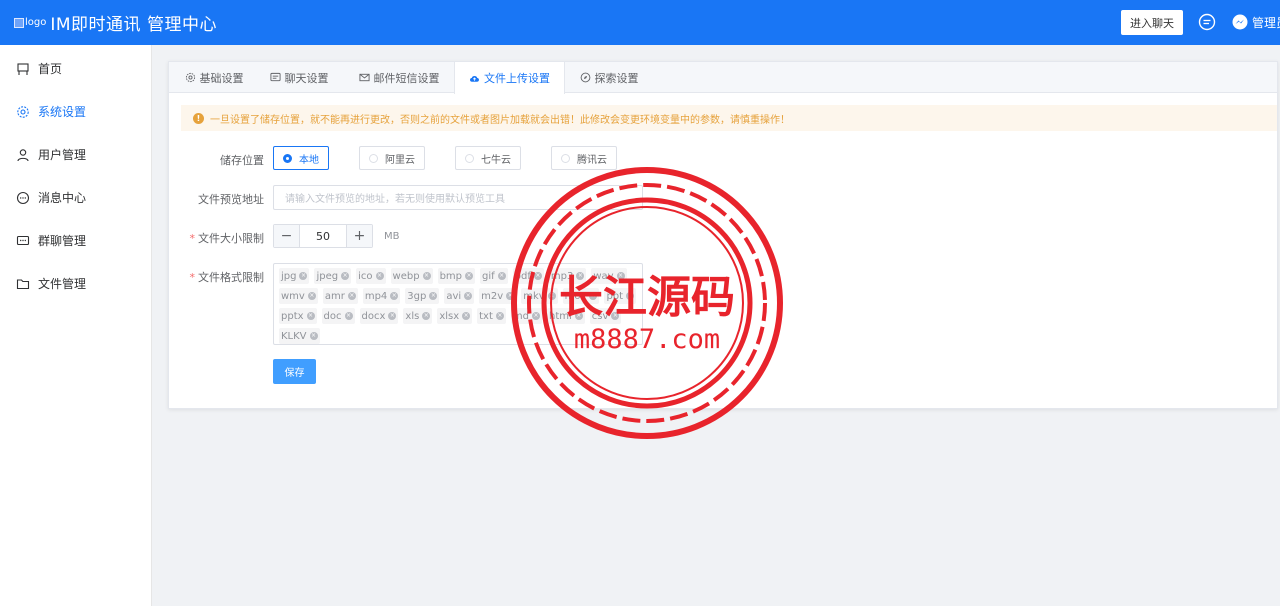  I want to click on storage-option-qiniu: 七牛云, so click(488, 158).